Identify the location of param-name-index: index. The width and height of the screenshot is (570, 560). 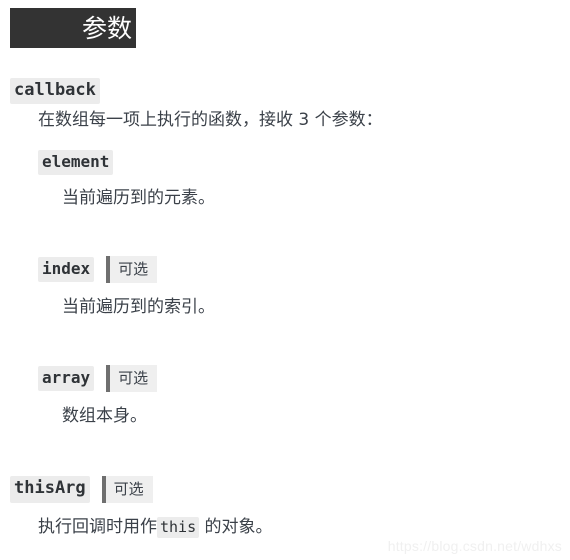
(66, 269).